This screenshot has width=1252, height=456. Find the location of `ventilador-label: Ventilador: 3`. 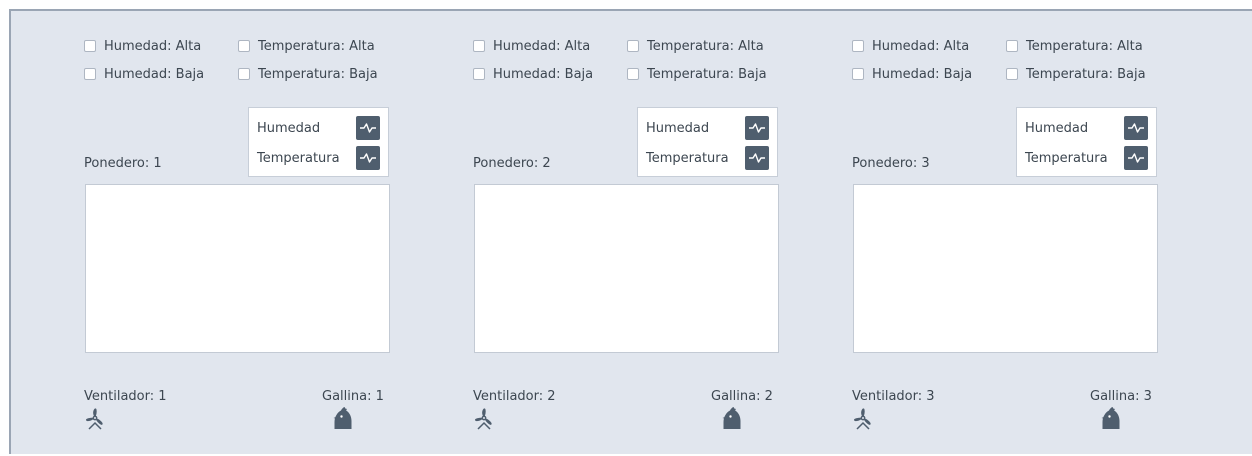

ventilador-label: Ventilador: 3 is located at coordinates (893, 396).